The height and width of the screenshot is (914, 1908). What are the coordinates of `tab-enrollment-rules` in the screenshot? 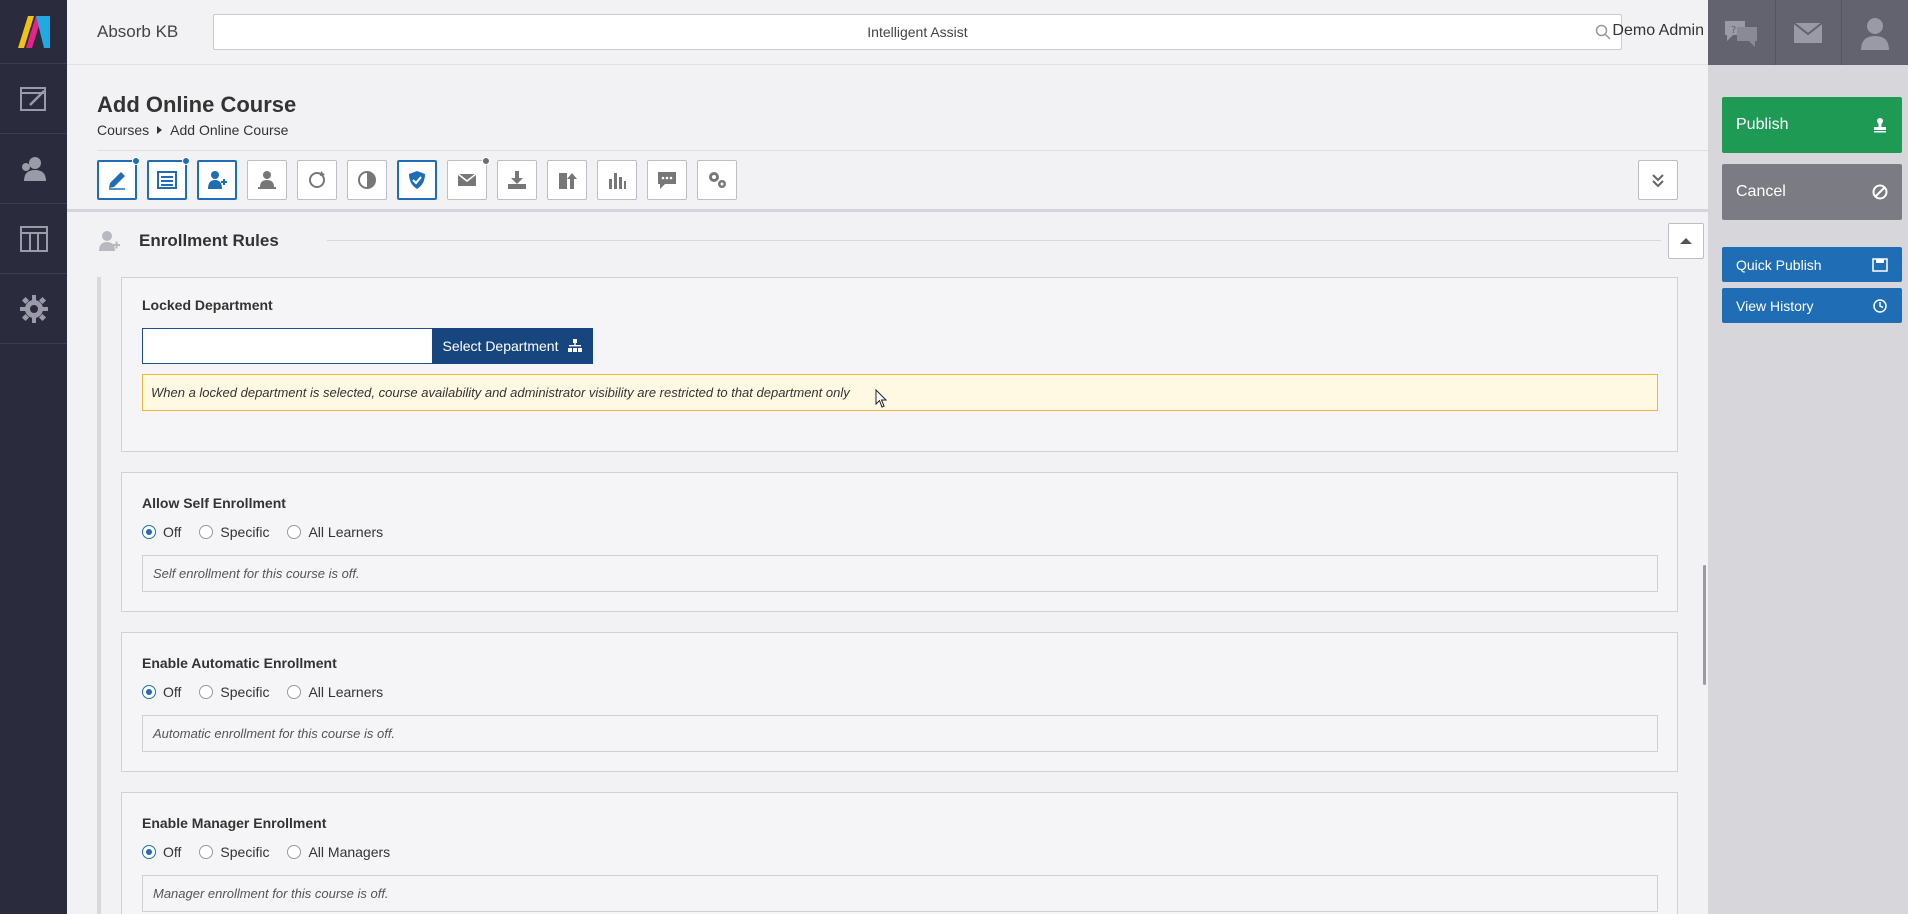 It's located at (217, 180).